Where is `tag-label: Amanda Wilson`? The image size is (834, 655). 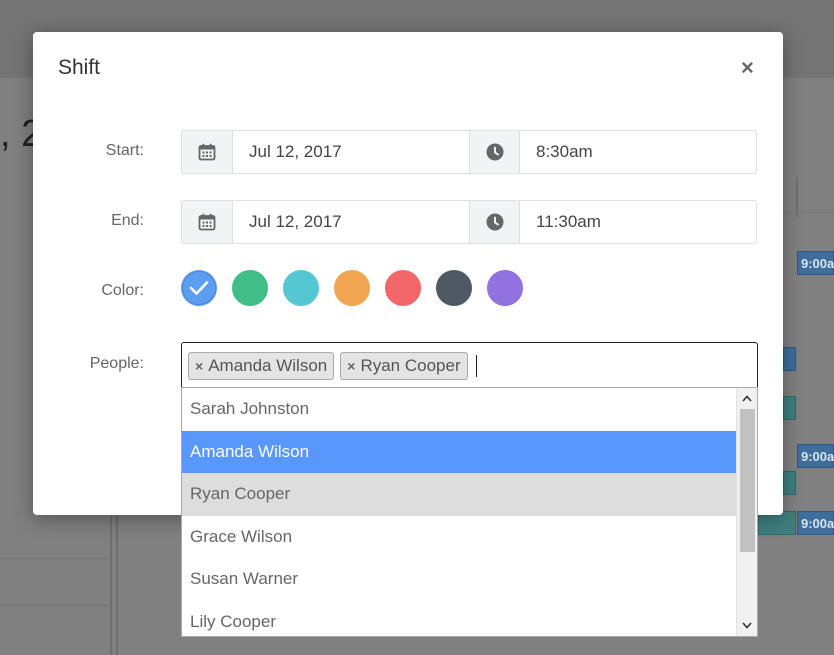 tag-label: Amanda Wilson is located at coordinates (268, 365).